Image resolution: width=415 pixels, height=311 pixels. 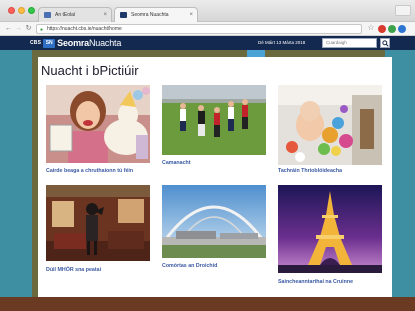 What do you see at coordinates (89, 171) in the screenshot?
I see `tile-caption: Cairde beaga a chruthaíonn tú féin` at bounding box center [89, 171].